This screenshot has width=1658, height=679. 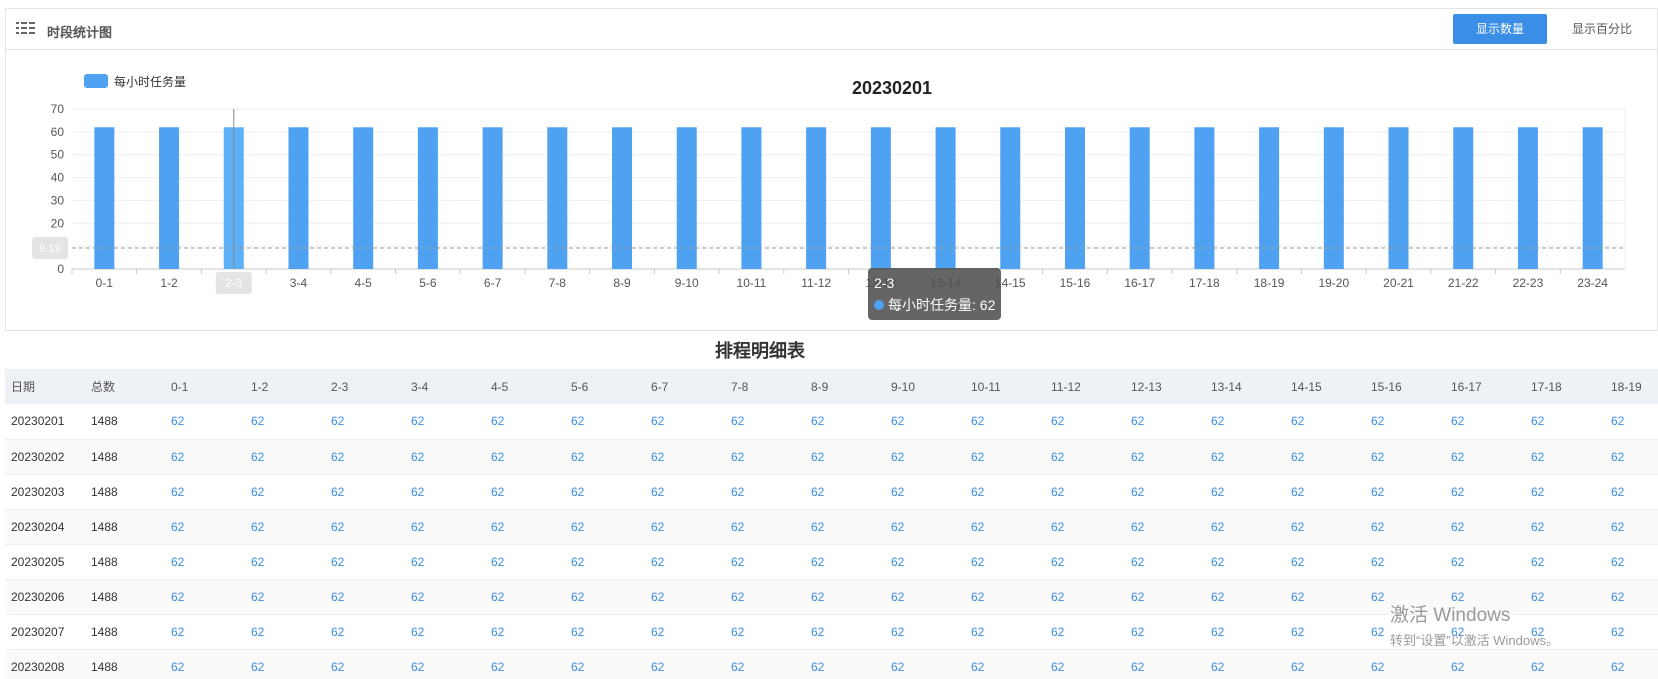 I want to click on column-header: 4-5, so click(x=525, y=386).